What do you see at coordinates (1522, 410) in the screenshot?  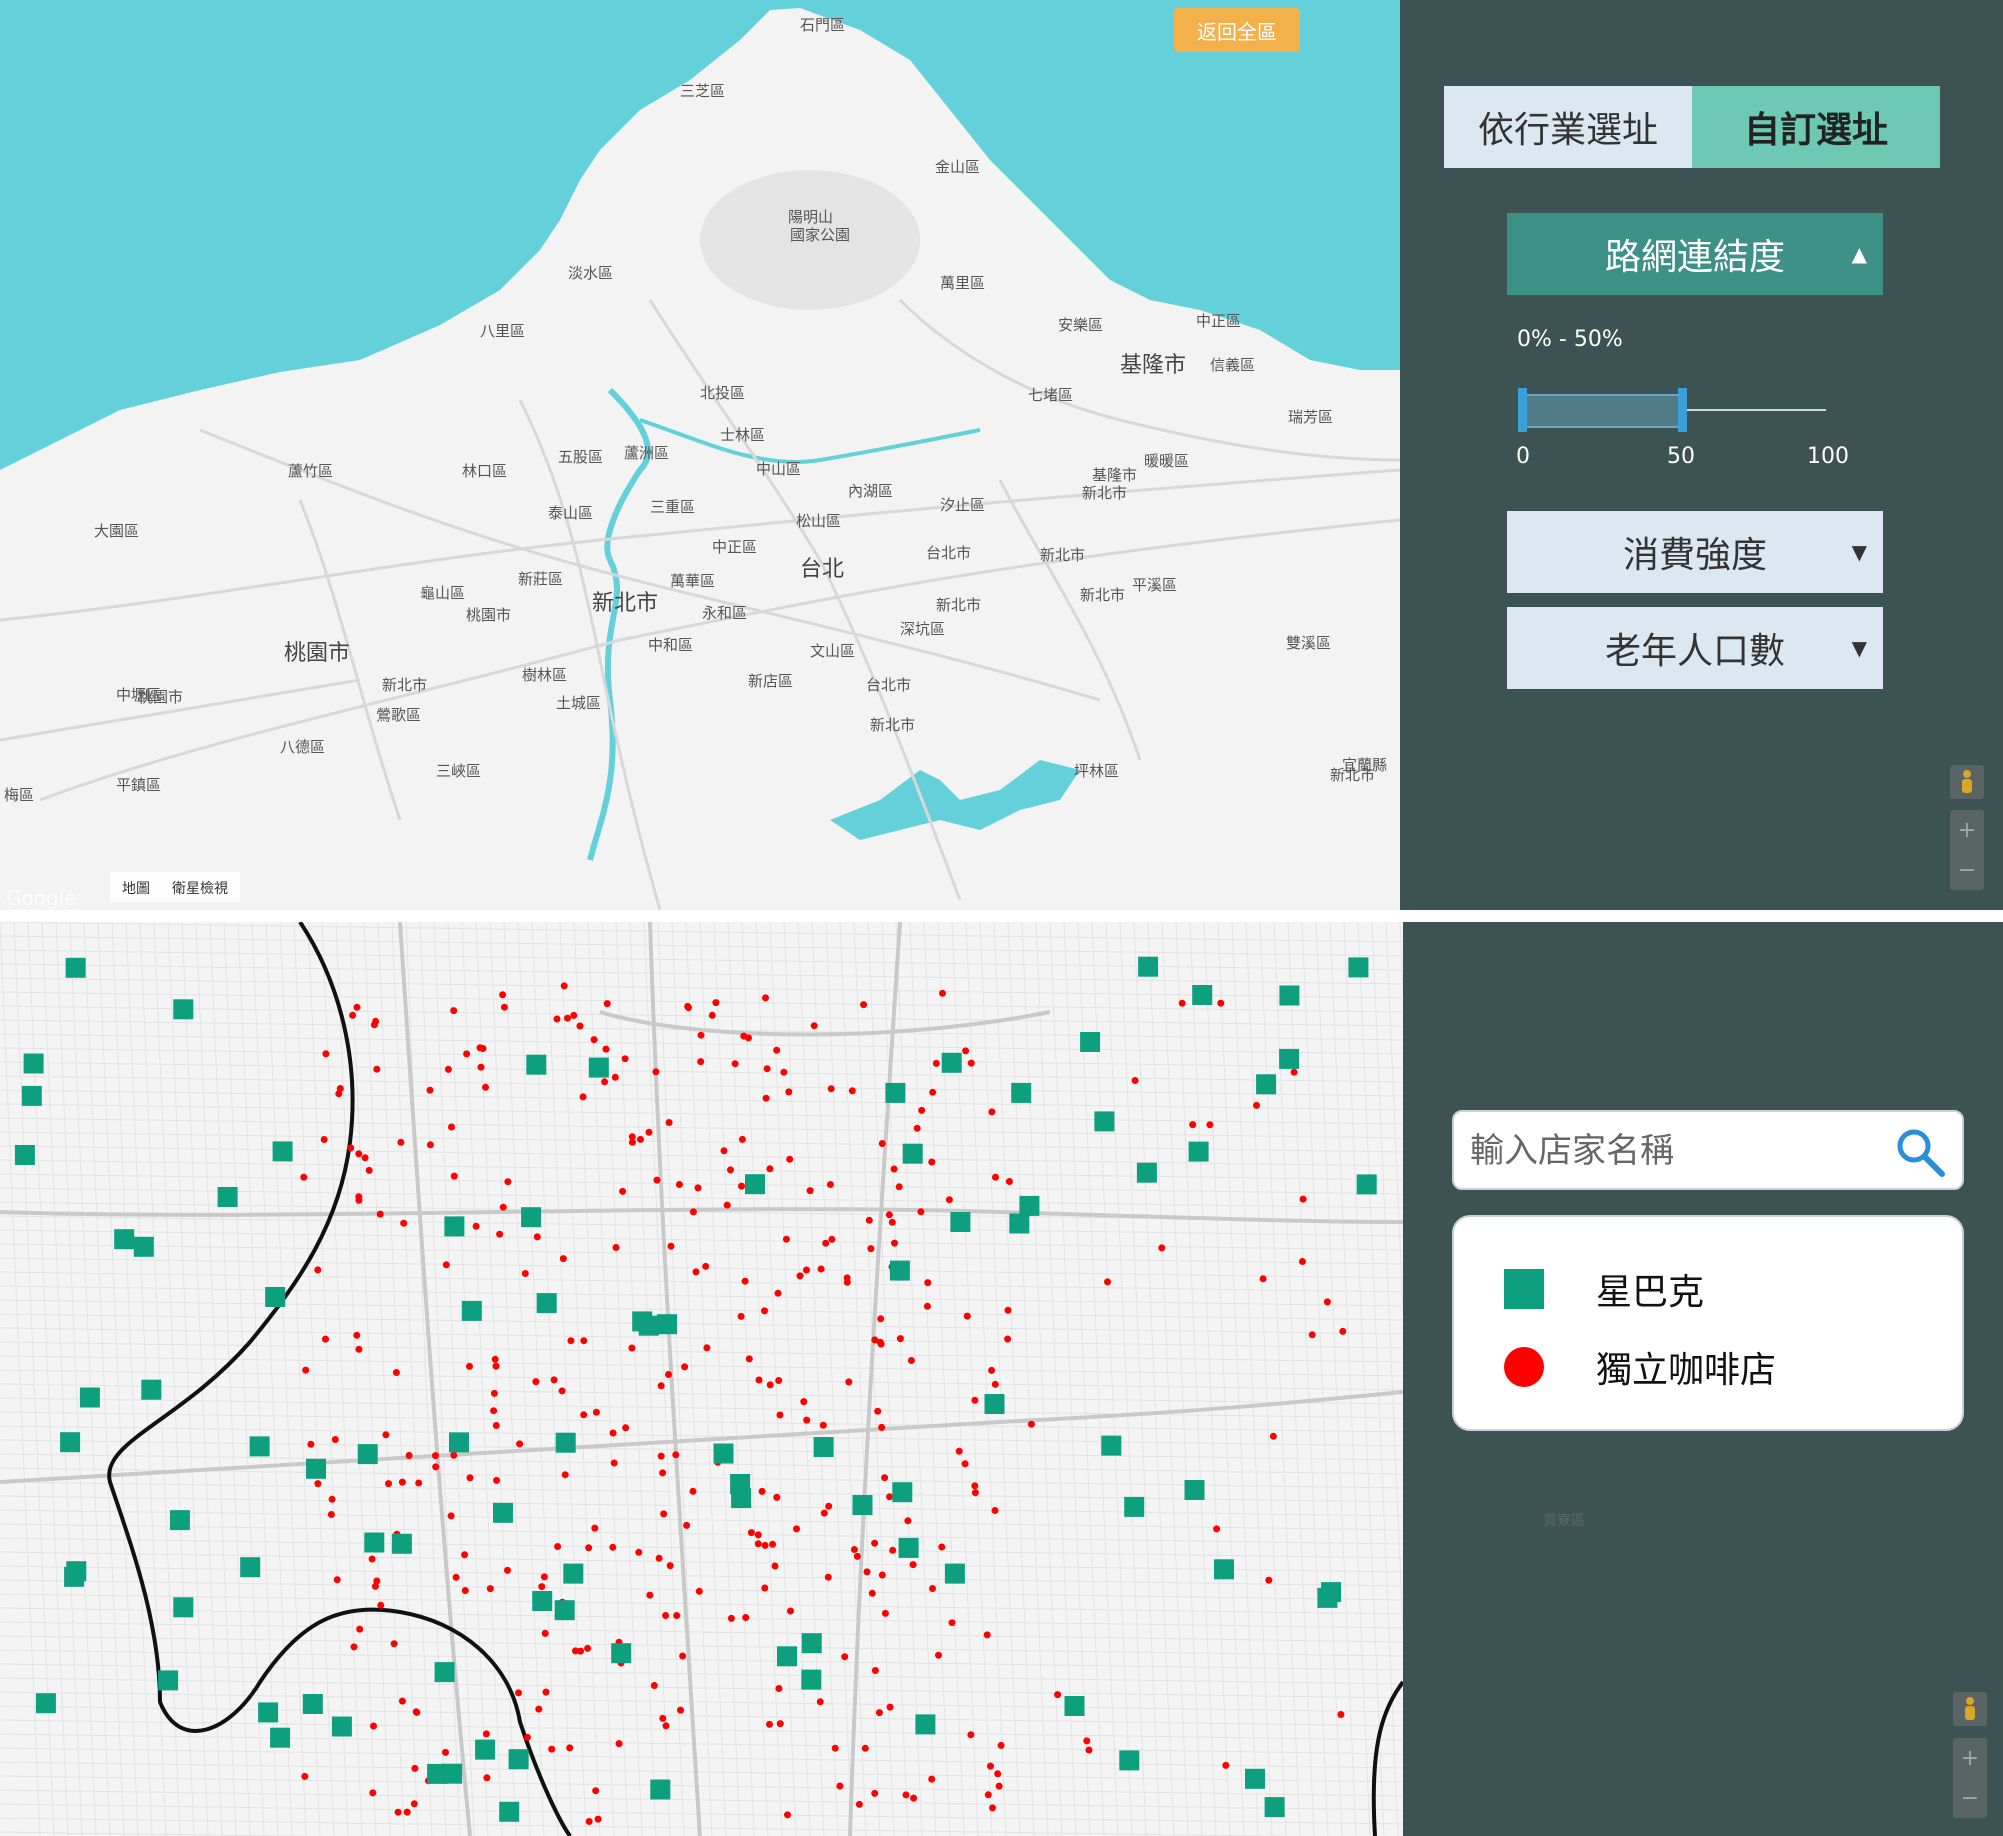 I see `slider-min-handle` at bounding box center [1522, 410].